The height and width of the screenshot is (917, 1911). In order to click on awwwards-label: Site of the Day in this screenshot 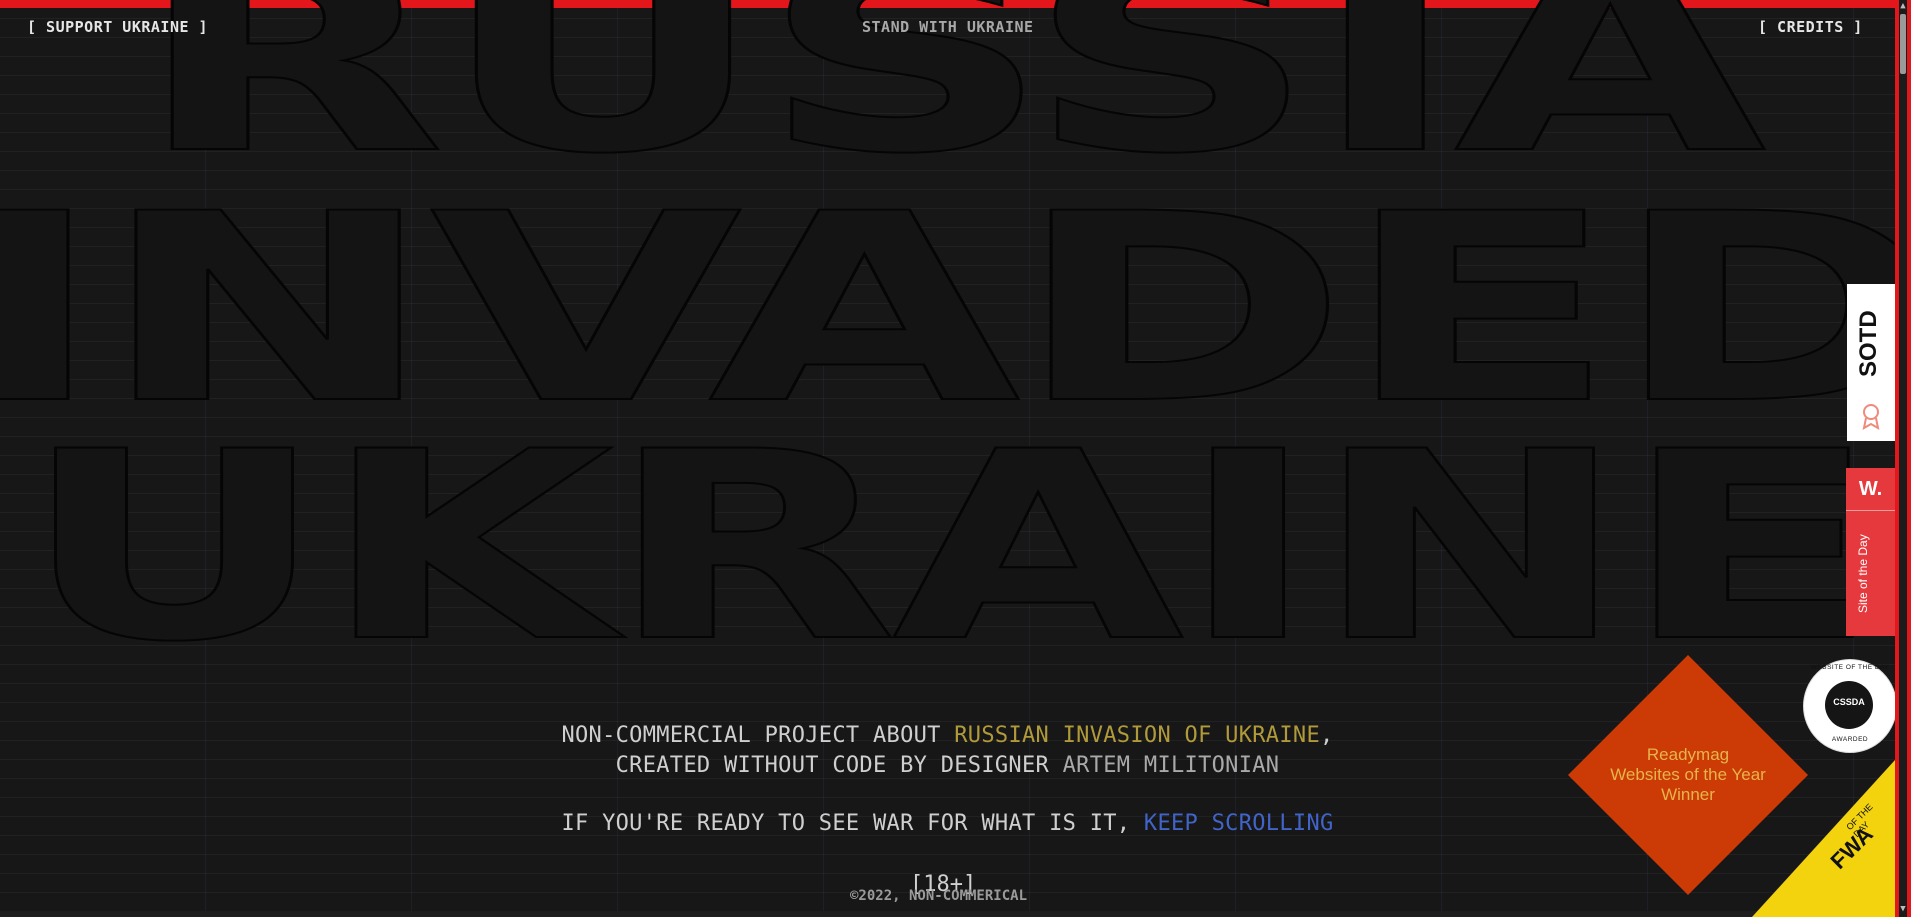, I will do `click(1863, 574)`.